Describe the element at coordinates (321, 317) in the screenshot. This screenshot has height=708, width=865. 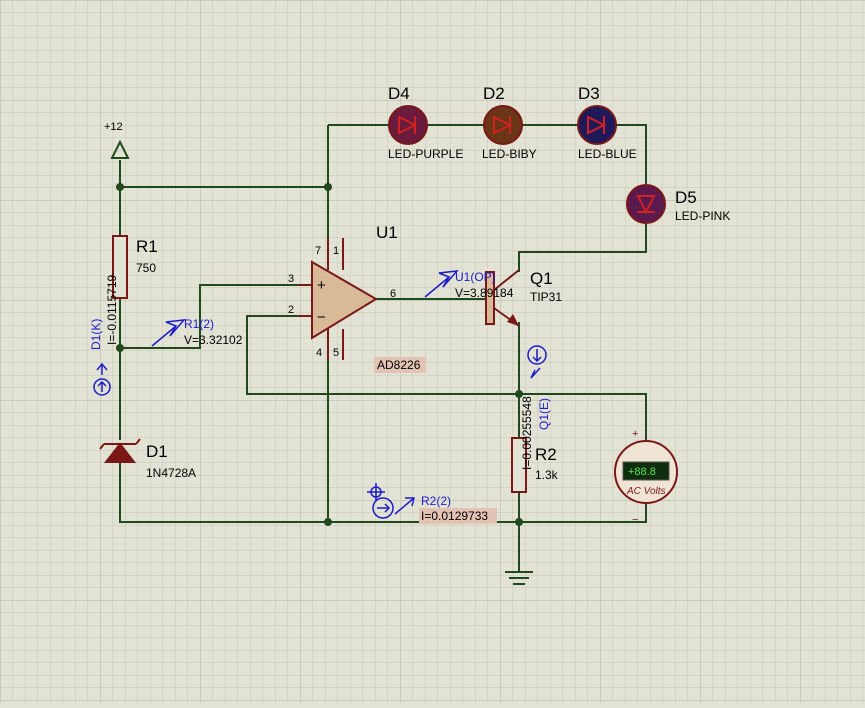
I see `u1-minus-sign: −` at that location.